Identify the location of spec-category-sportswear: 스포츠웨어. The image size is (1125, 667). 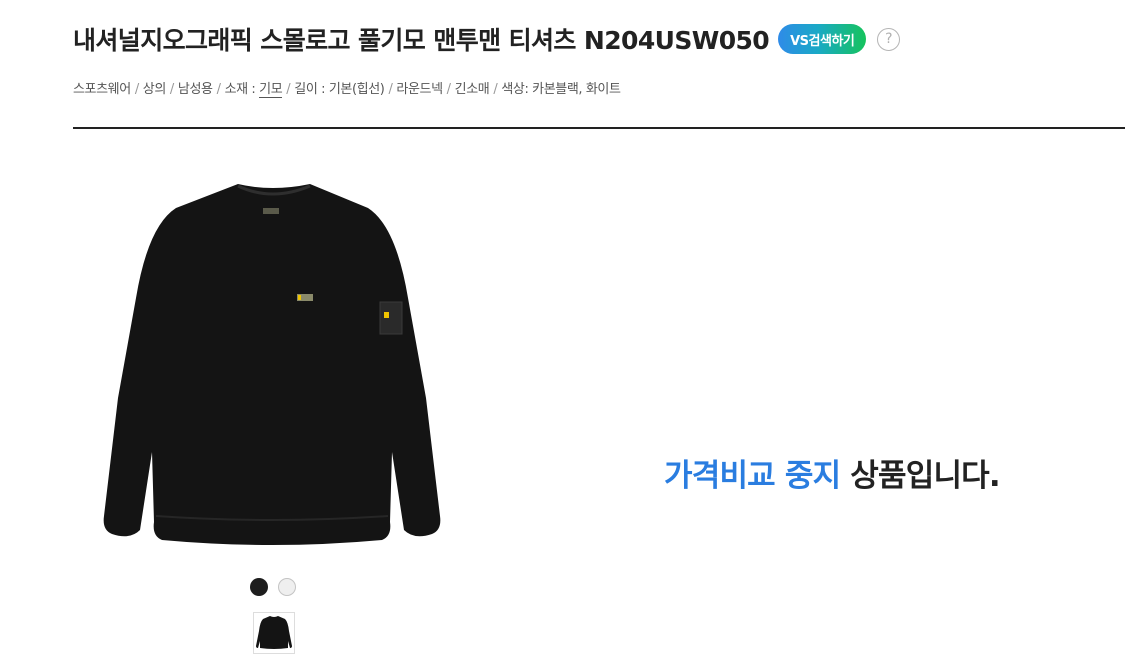
(102, 89).